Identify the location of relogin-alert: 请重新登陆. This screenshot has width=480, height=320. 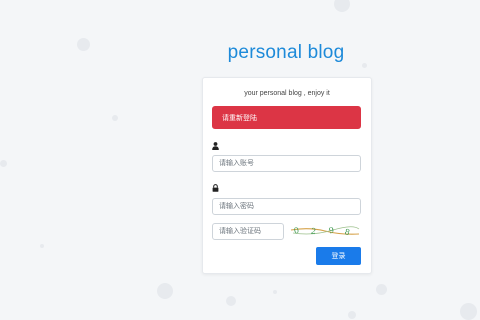
(286, 117).